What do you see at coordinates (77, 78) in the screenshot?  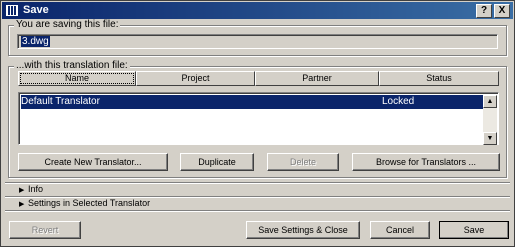 I see `column-header-name: Name` at bounding box center [77, 78].